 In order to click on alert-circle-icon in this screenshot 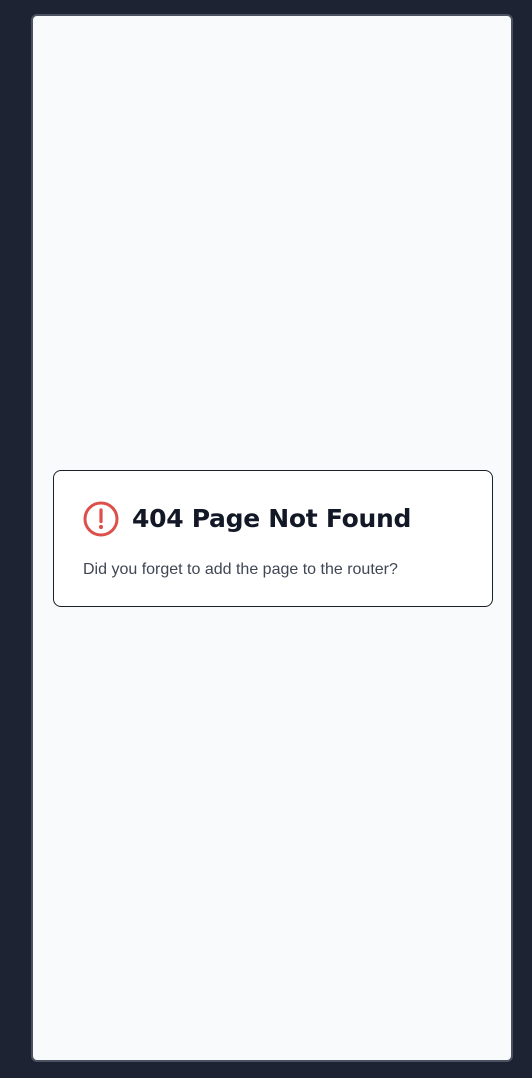, I will do `click(101, 519)`.